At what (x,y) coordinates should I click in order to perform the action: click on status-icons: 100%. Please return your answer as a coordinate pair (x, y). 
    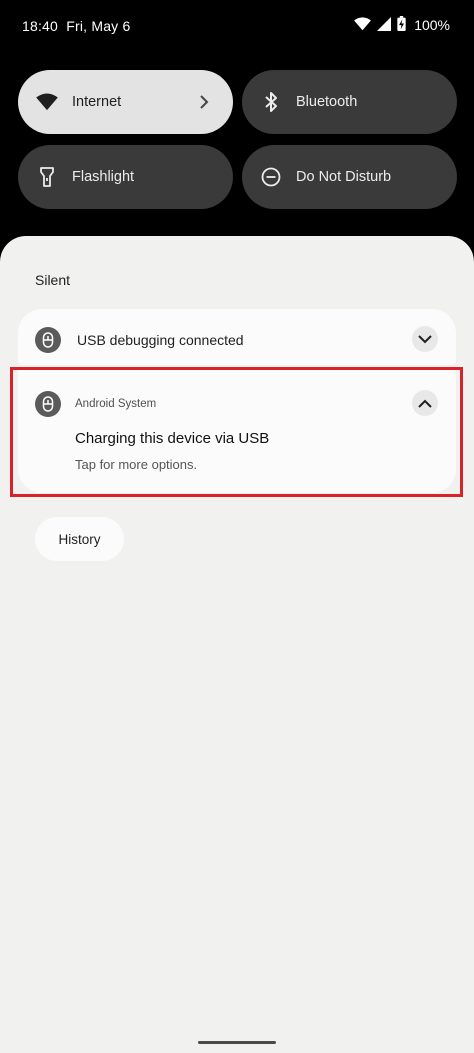
    Looking at the image, I should click on (402, 25).